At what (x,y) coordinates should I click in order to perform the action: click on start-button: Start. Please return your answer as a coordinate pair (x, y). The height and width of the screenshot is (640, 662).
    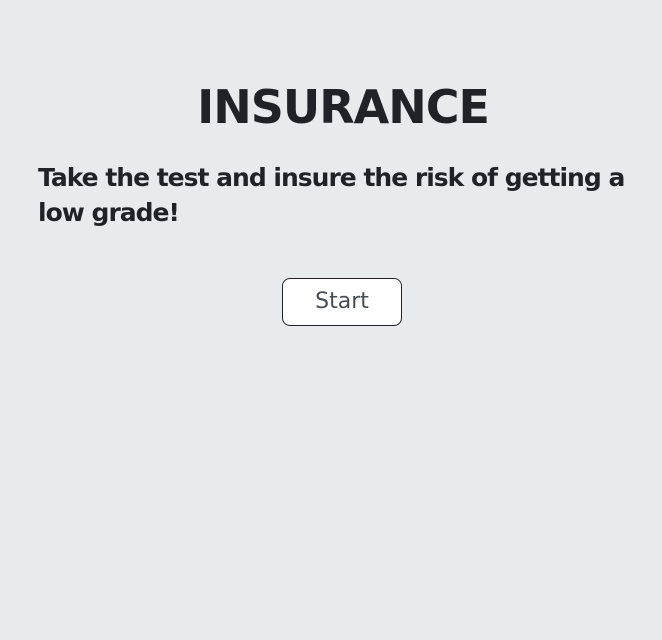
    Looking at the image, I should click on (342, 302).